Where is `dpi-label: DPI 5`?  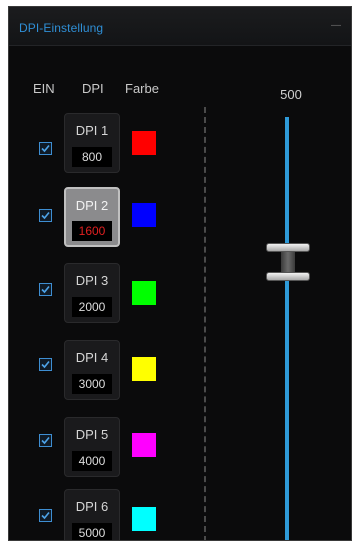
dpi-label: DPI 5 is located at coordinates (92, 434).